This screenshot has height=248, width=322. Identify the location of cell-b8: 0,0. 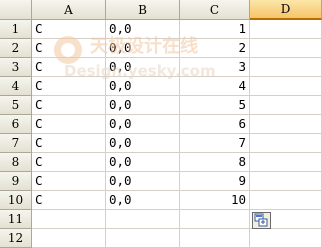
(143, 162).